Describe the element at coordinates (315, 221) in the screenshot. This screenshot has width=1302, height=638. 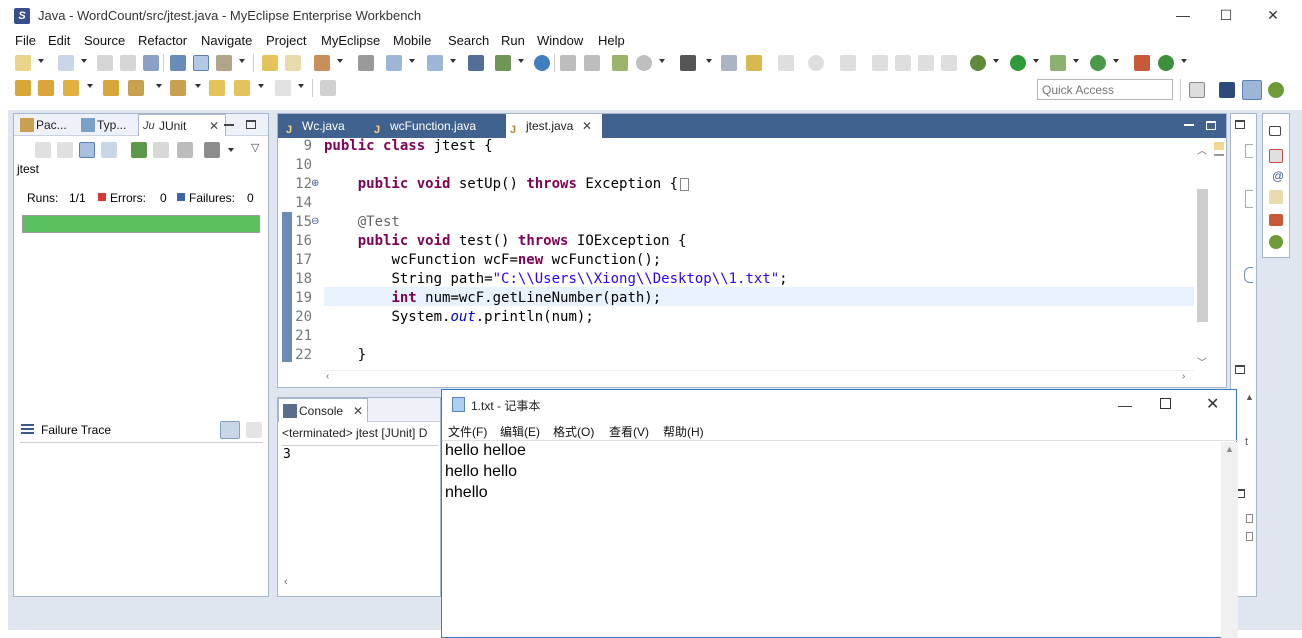
I see `fold-collapse-icon: ⊖` at that location.